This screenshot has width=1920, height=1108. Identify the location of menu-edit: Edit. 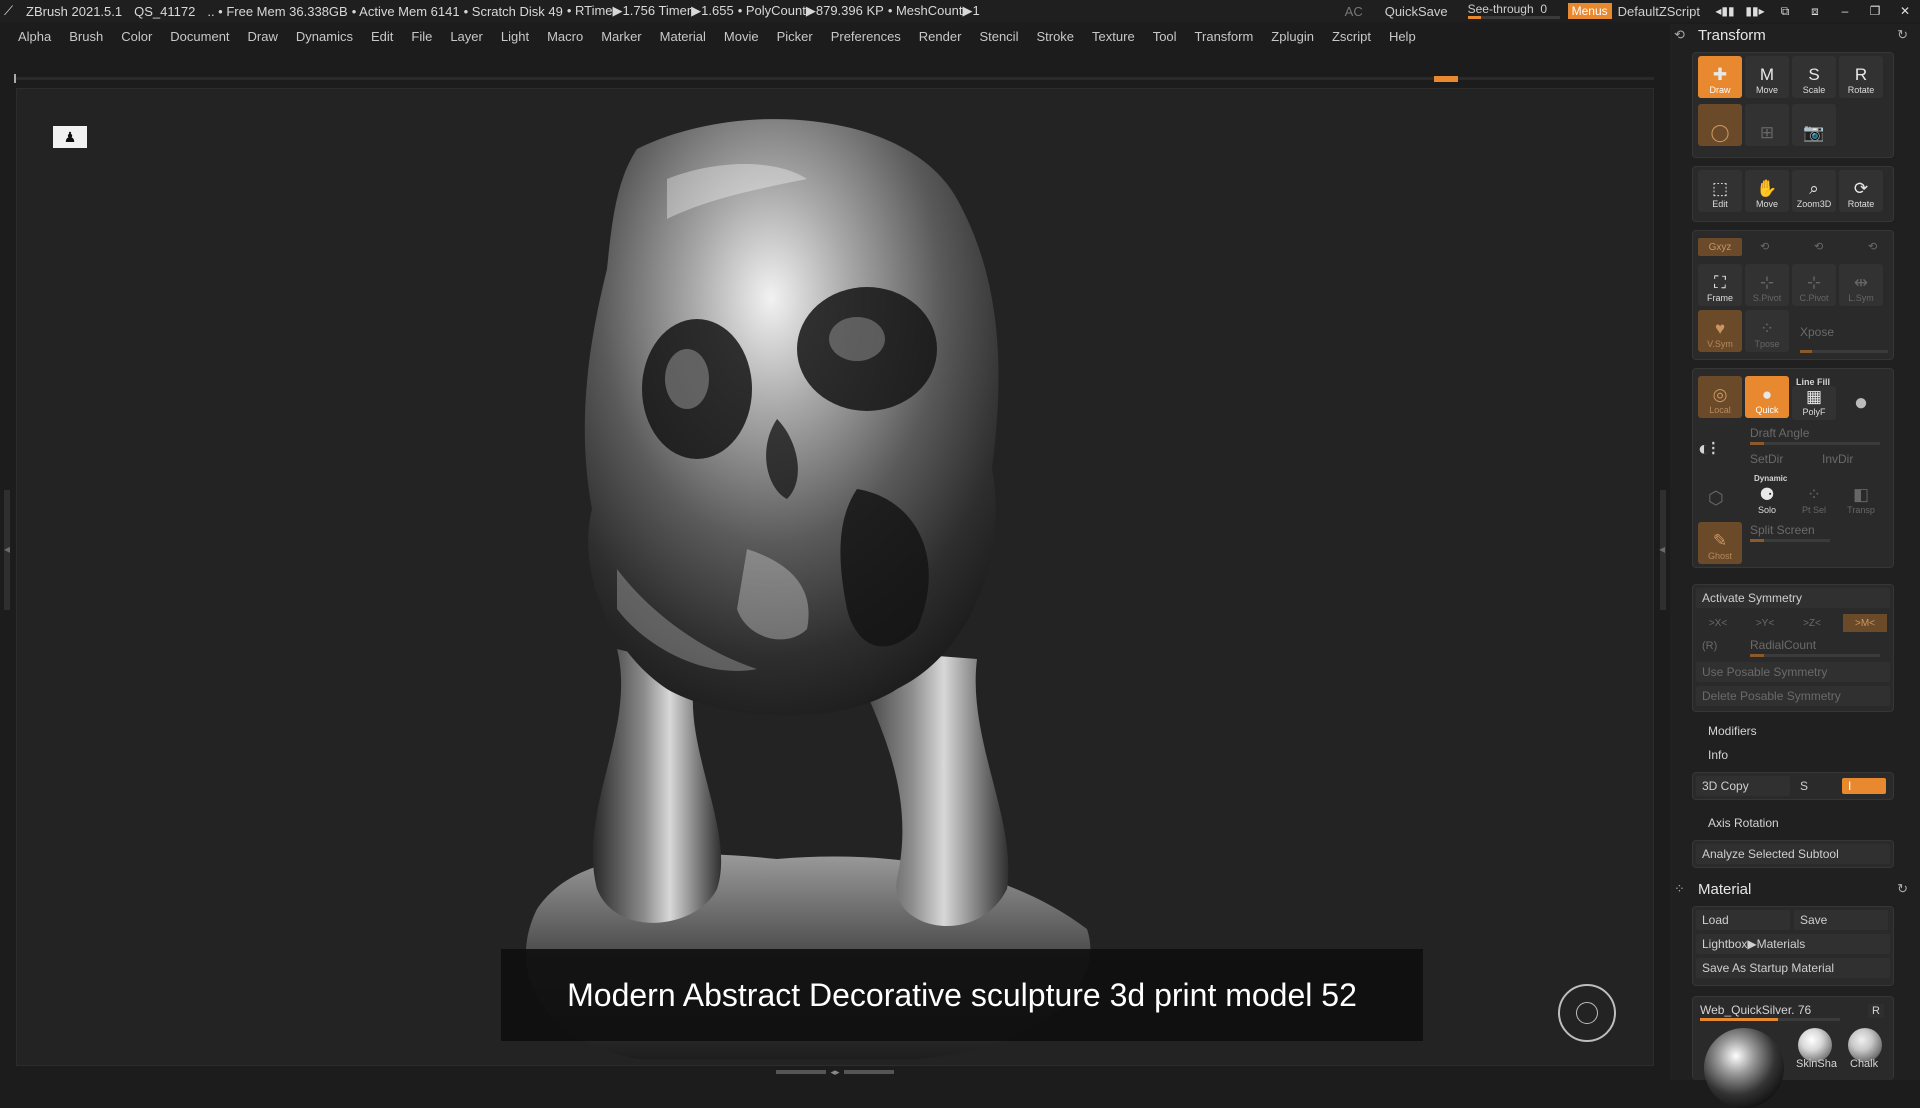
(382, 36).